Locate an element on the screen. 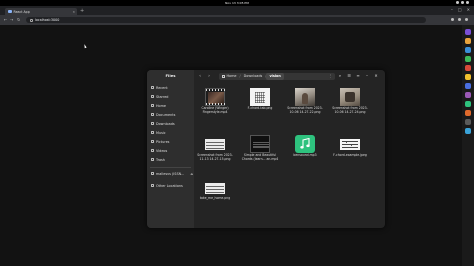 This screenshot has width=474, height=266. plus-icon is located at coordinates (152, 185).